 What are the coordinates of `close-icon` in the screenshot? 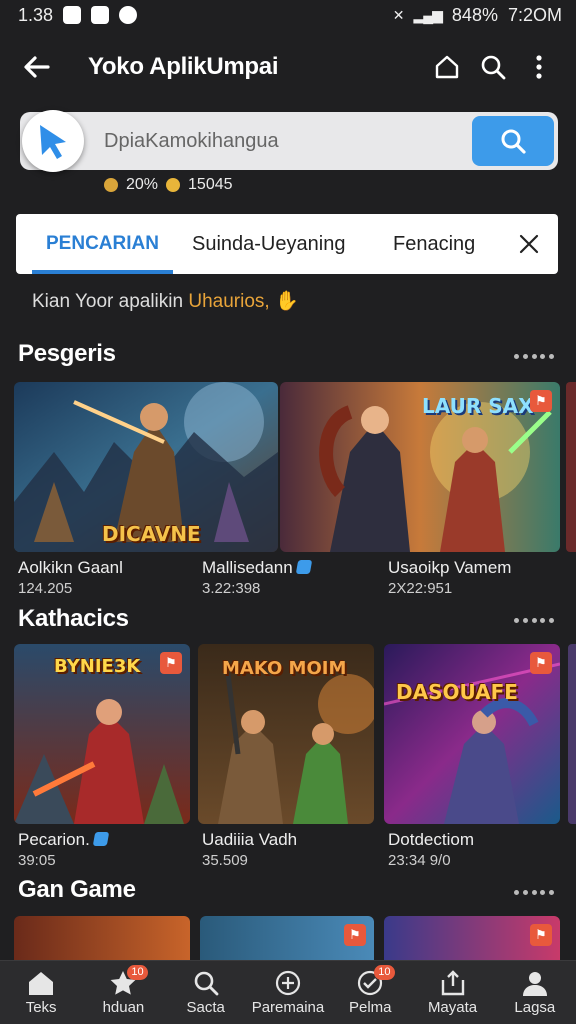 It's located at (529, 244).